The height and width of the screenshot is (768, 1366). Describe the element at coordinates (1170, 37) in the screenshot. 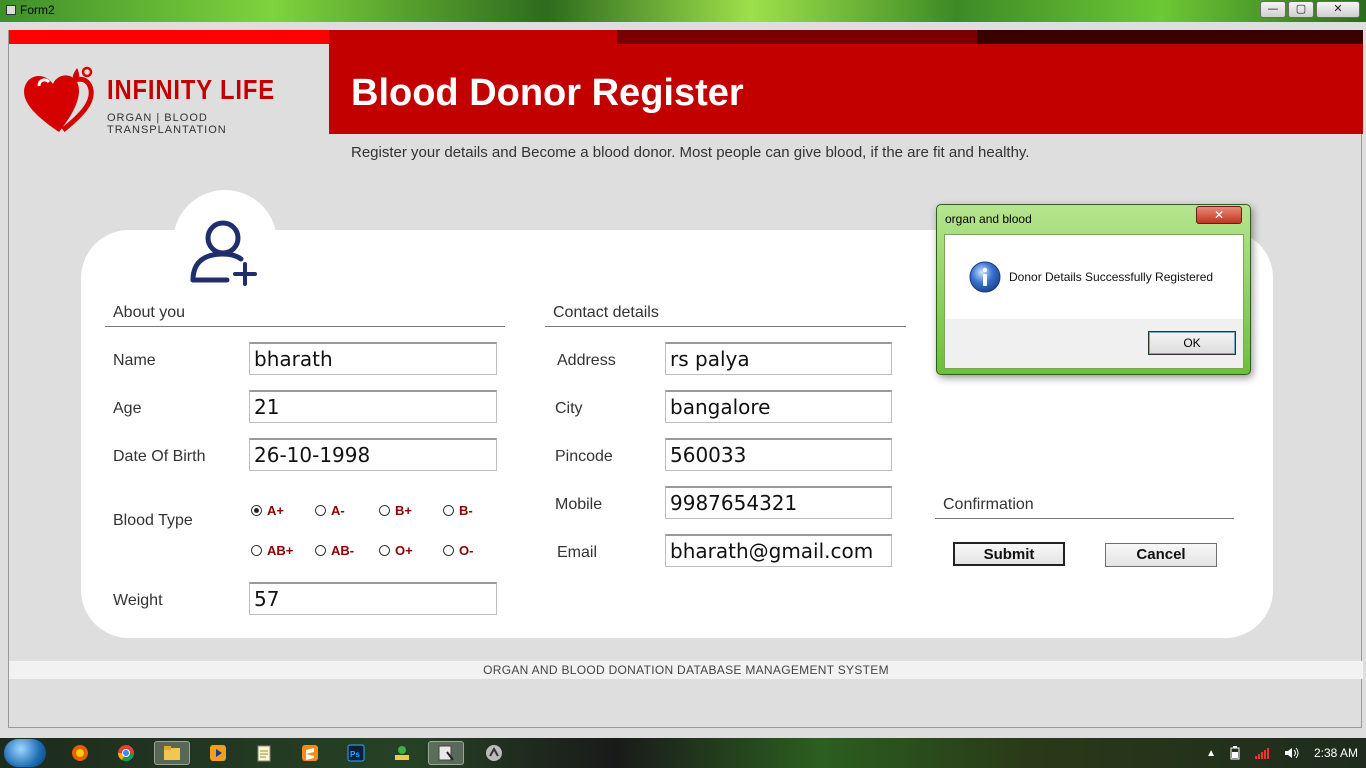

I see `header-stripe-darker` at that location.